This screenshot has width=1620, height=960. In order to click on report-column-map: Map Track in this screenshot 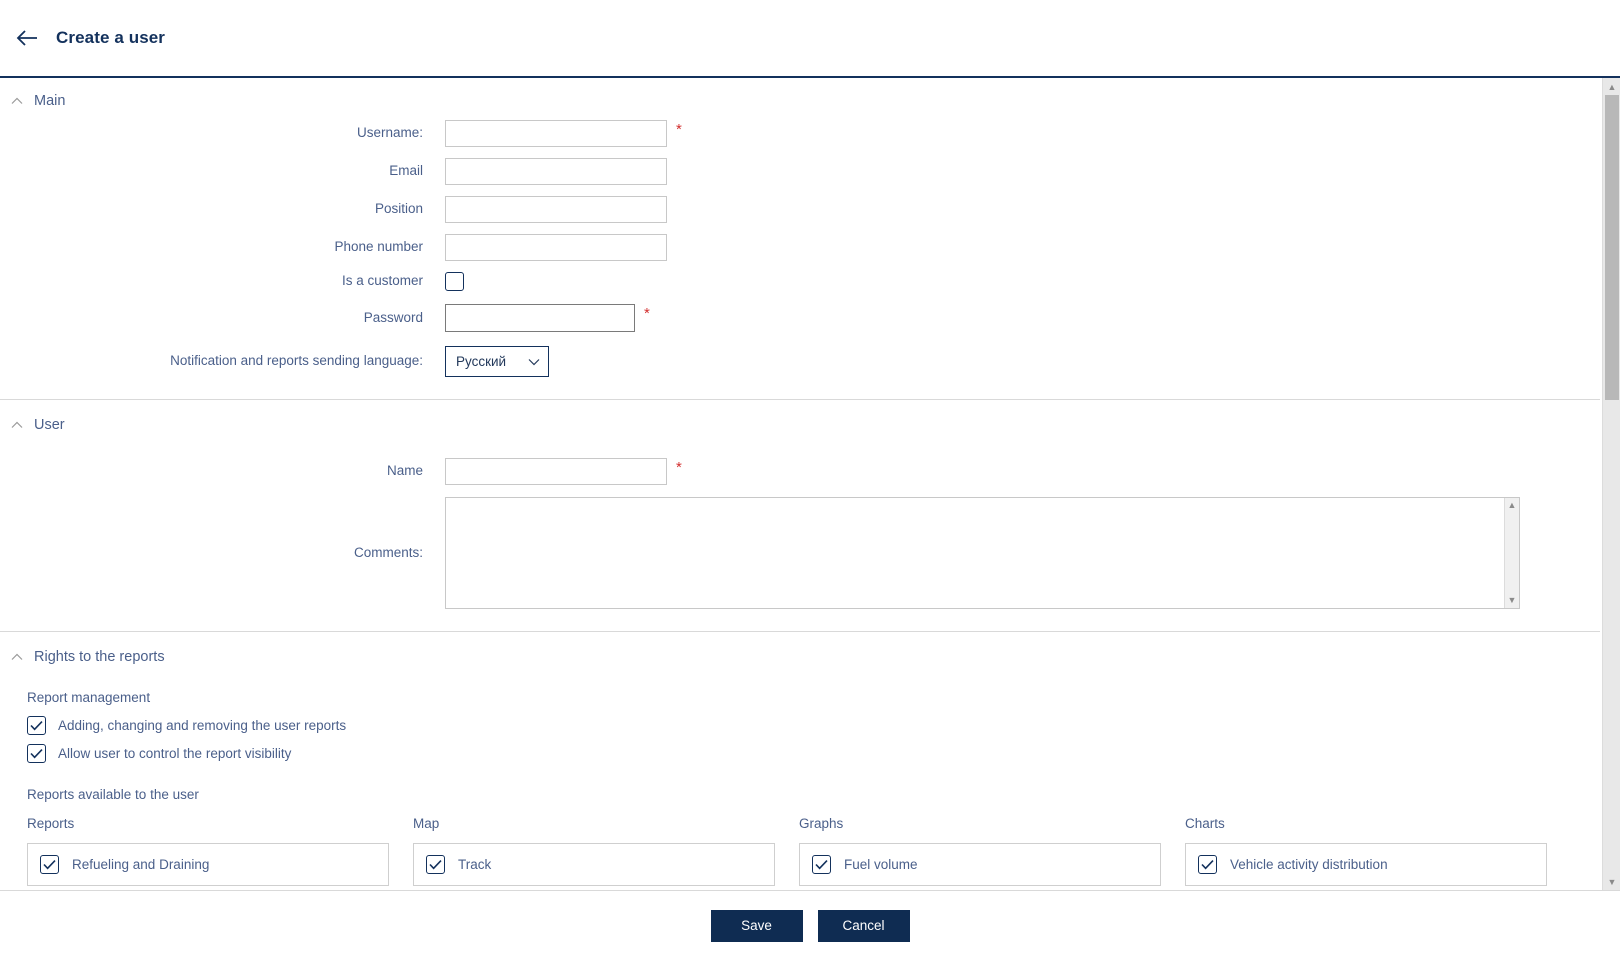, I will do `click(594, 851)`.